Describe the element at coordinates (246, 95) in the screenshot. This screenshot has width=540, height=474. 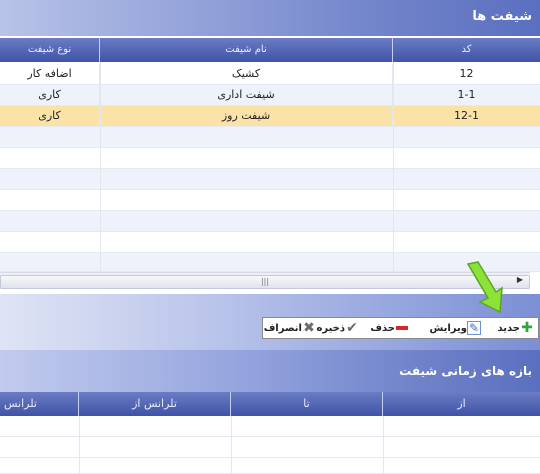
I see `cell-shift-name: شیفت اداری` at that location.